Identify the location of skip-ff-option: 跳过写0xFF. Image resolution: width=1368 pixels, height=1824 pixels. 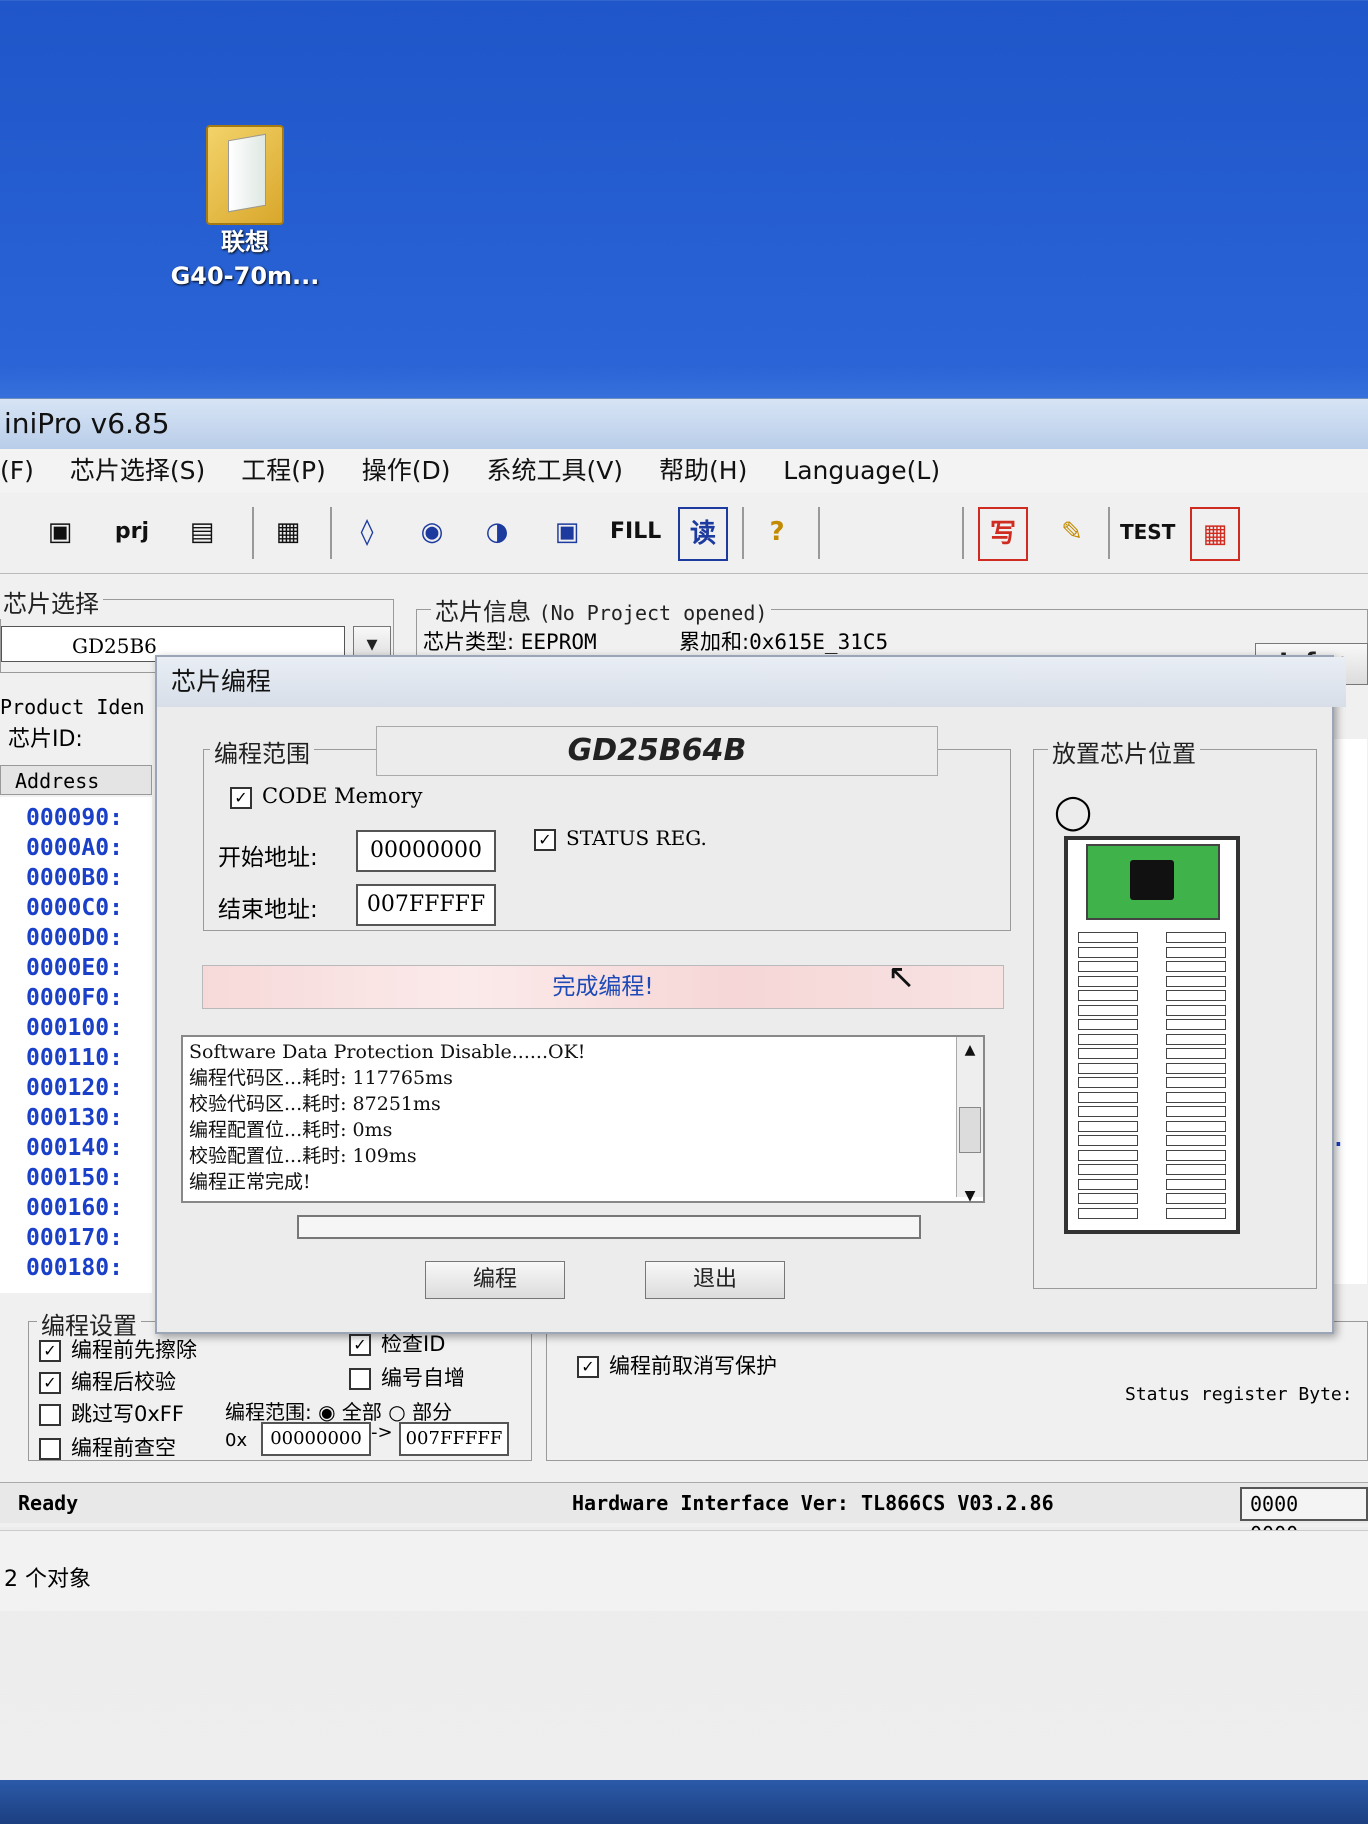
(111, 1413).